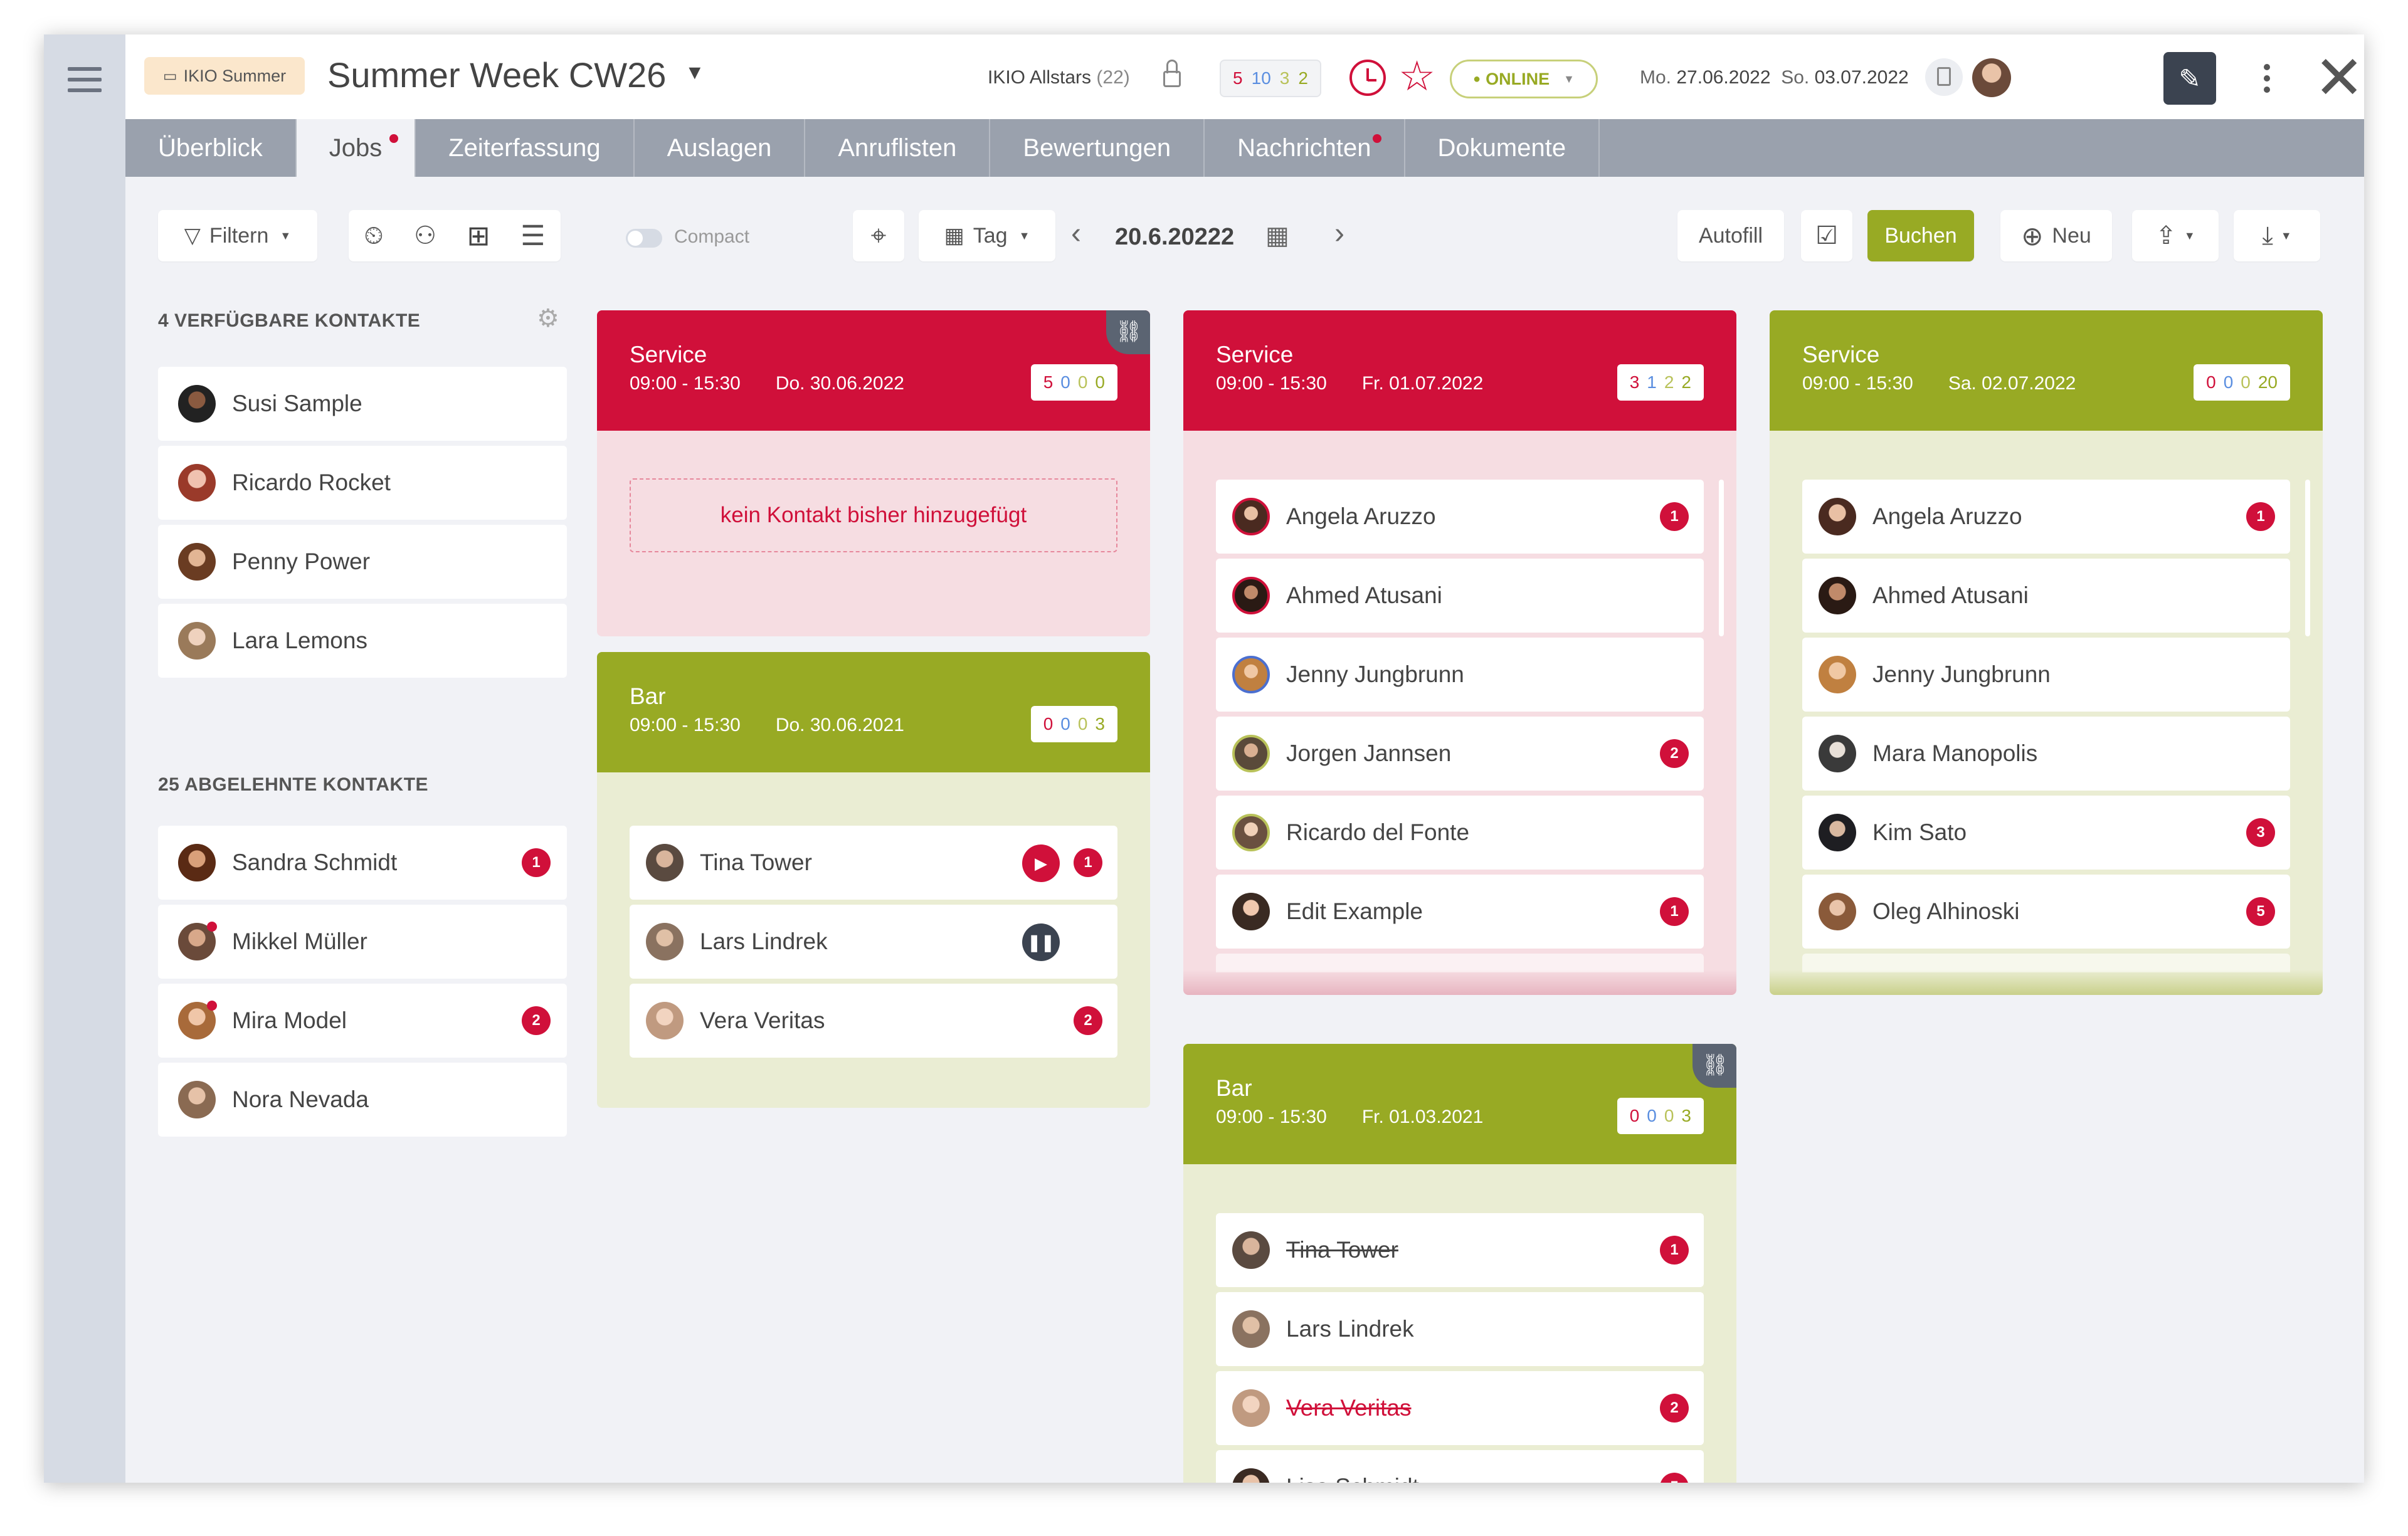  Describe the element at coordinates (1991, 77) in the screenshot. I see `user-avatar` at that location.